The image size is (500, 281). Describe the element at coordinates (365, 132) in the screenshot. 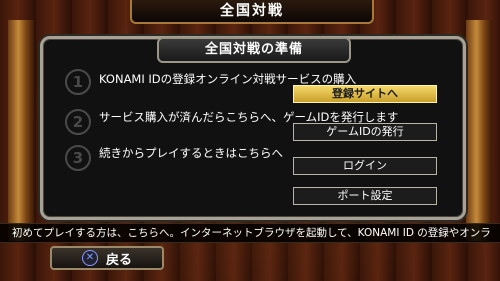

I see `issue-game-id-button: ゲームIDの発行` at that location.